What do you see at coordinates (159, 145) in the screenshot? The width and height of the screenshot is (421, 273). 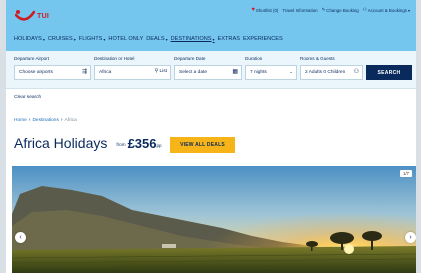 I see `price-suffix: pp` at bounding box center [159, 145].